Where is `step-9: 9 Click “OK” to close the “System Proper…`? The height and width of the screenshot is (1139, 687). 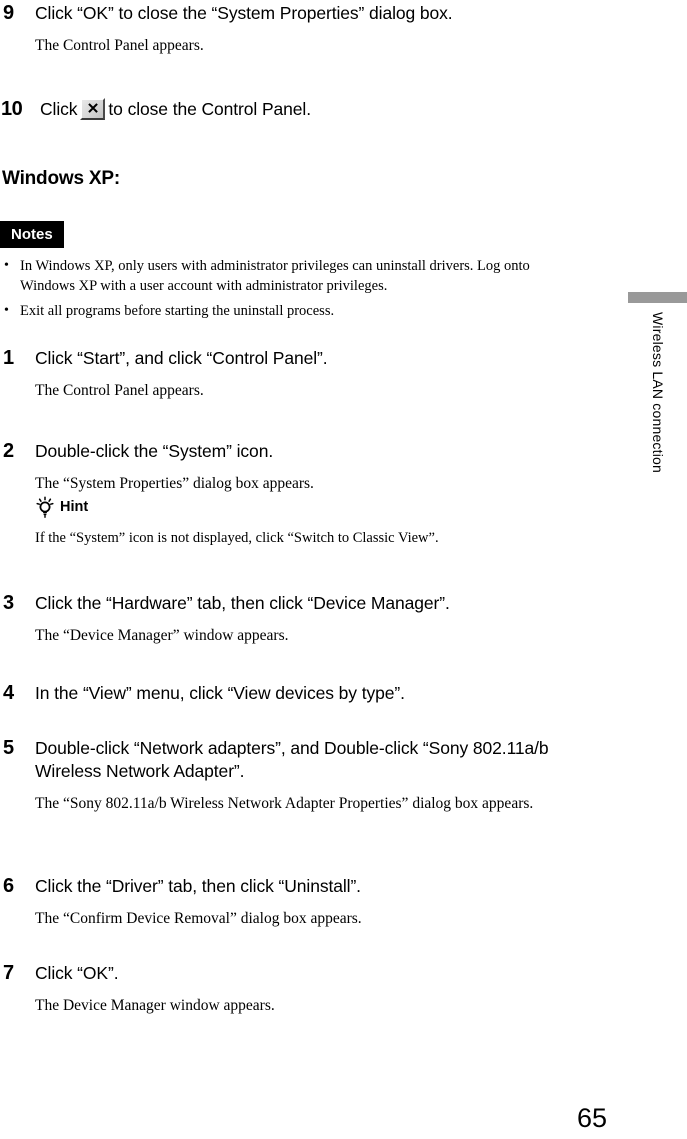 step-9: 9 Click “OK” to close the “System Proper… is located at coordinates (300, 29).